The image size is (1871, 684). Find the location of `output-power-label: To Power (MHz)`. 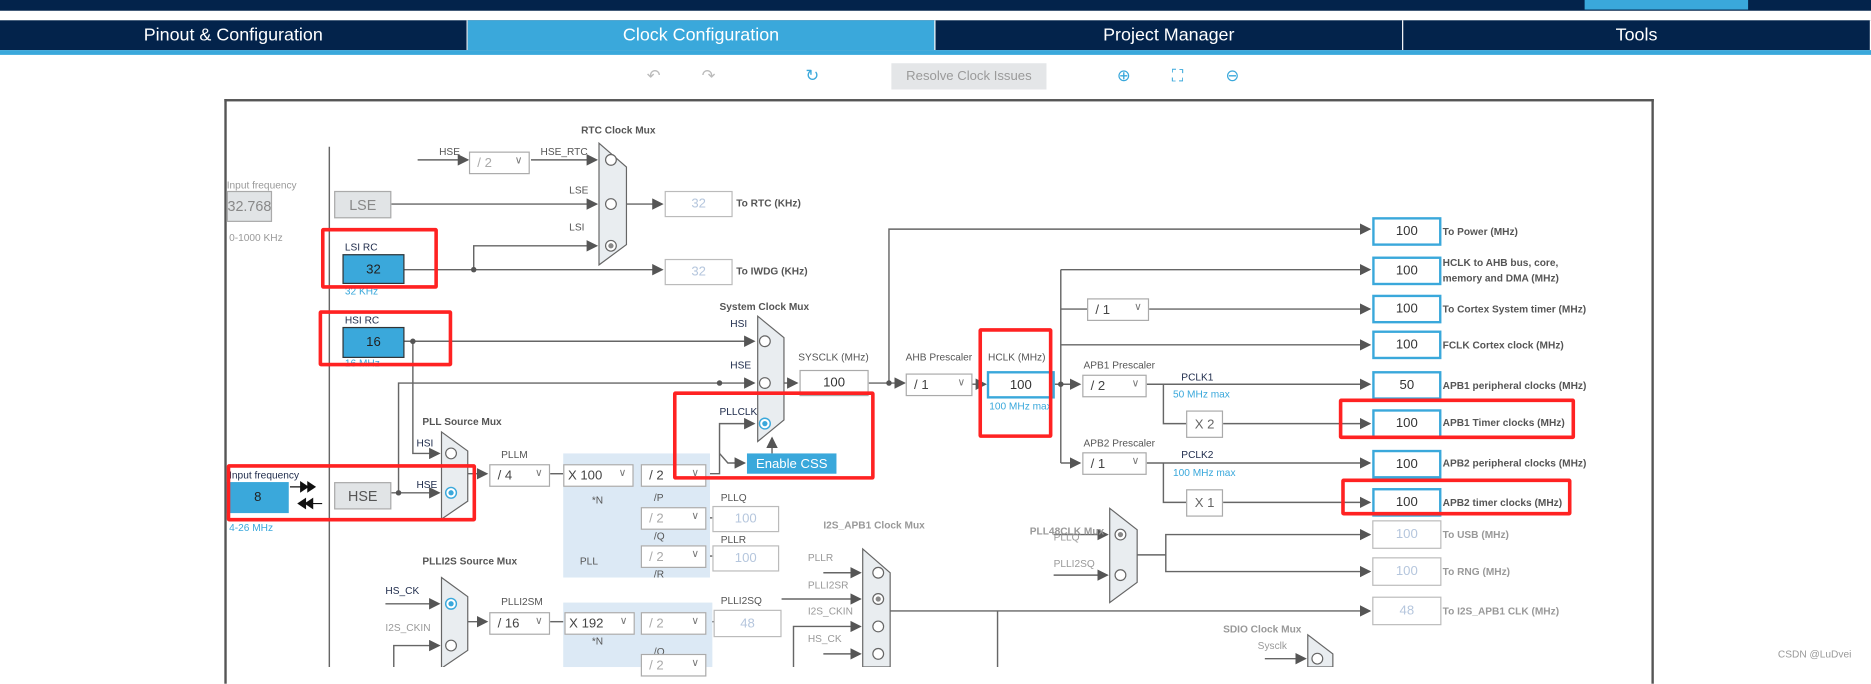

output-power-label: To Power (MHz) is located at coordinates (1480, 231).